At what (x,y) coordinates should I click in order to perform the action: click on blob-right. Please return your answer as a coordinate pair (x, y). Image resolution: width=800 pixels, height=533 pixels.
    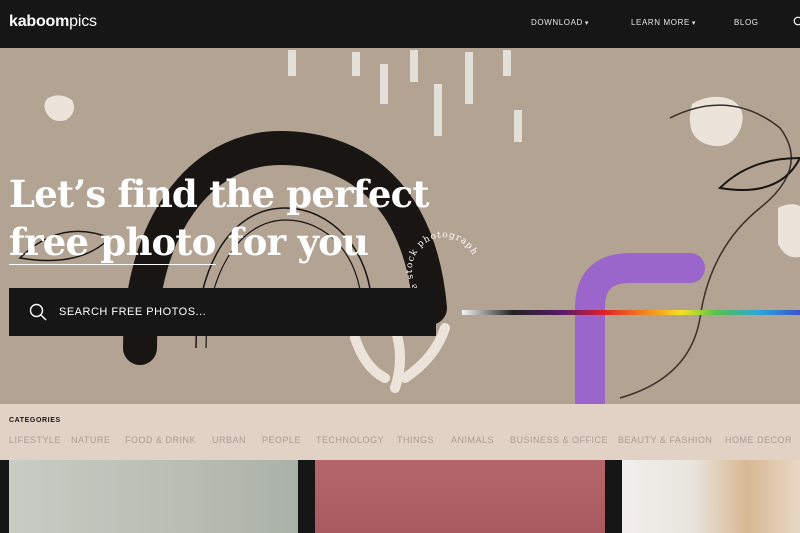
    Looking at the image, I should click on (716, 121).